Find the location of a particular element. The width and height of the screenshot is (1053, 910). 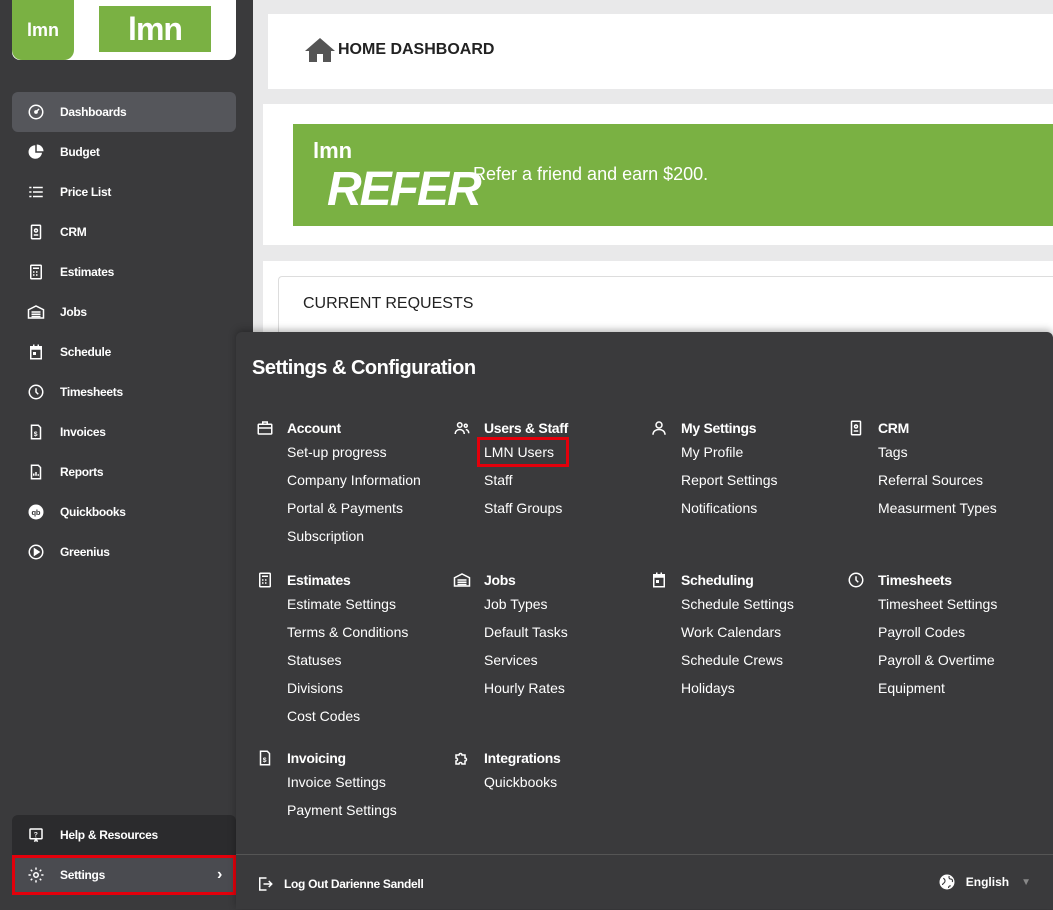

link-hourly-rates: Hourly Rates is located at coordinates (551, 688).